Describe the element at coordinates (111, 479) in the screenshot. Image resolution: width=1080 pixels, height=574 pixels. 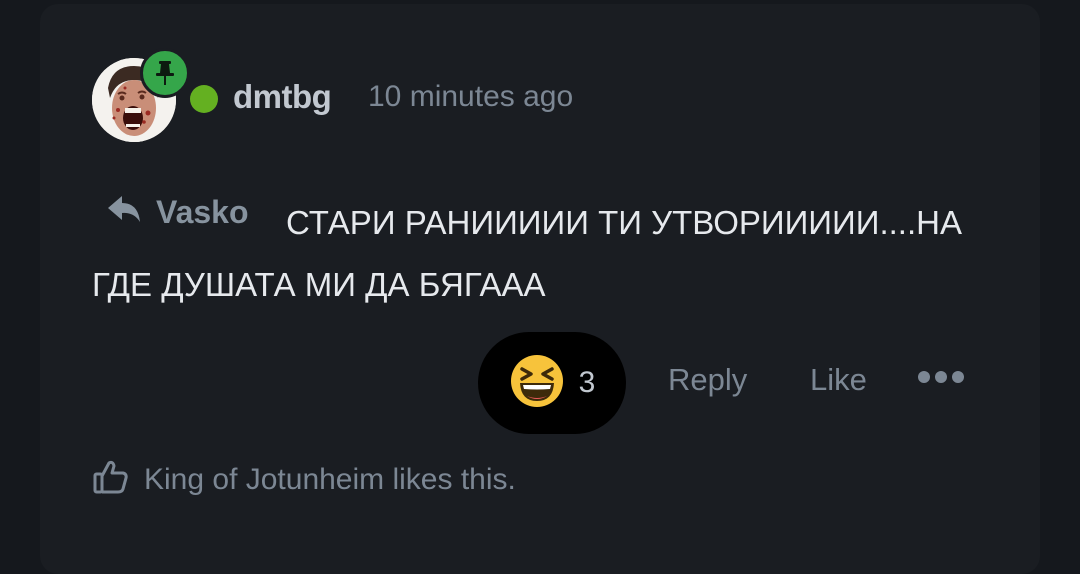
I see `thumbs-up-icon` at that location.